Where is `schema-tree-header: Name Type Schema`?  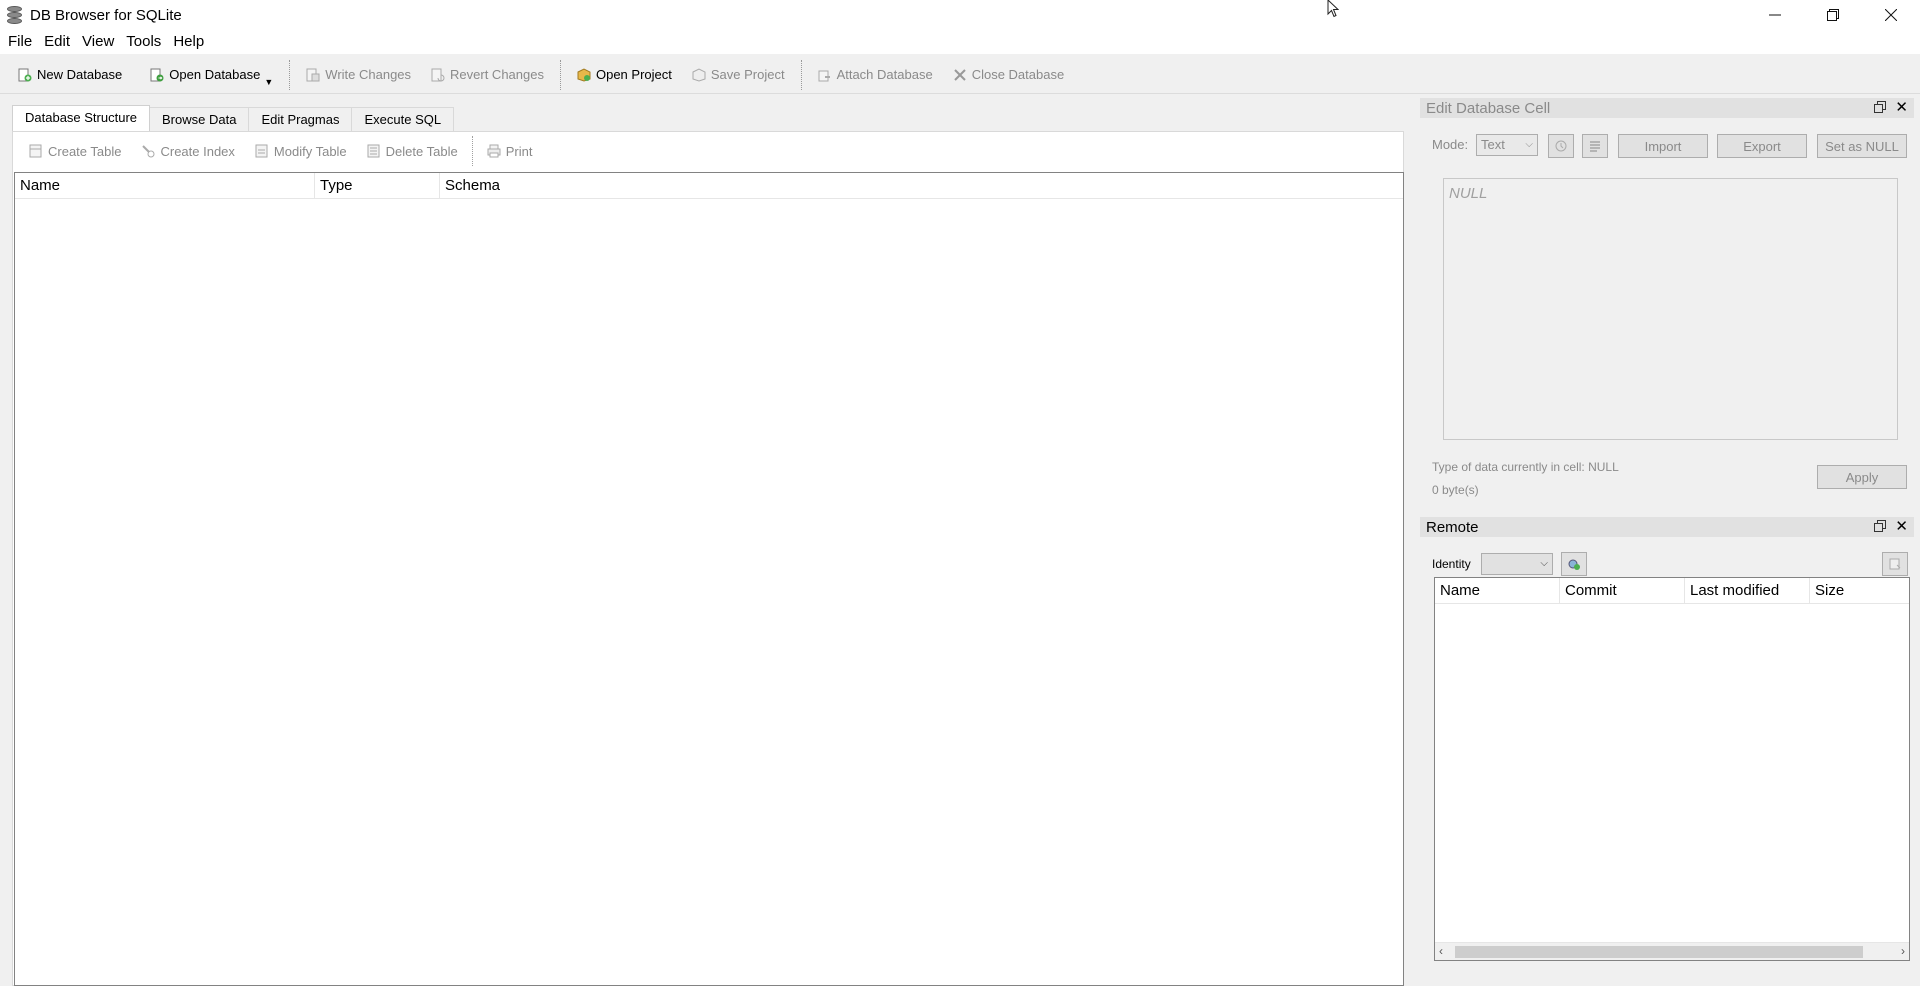
schema-tree-header: Name Type Schema is located at coordinates (709, 186).